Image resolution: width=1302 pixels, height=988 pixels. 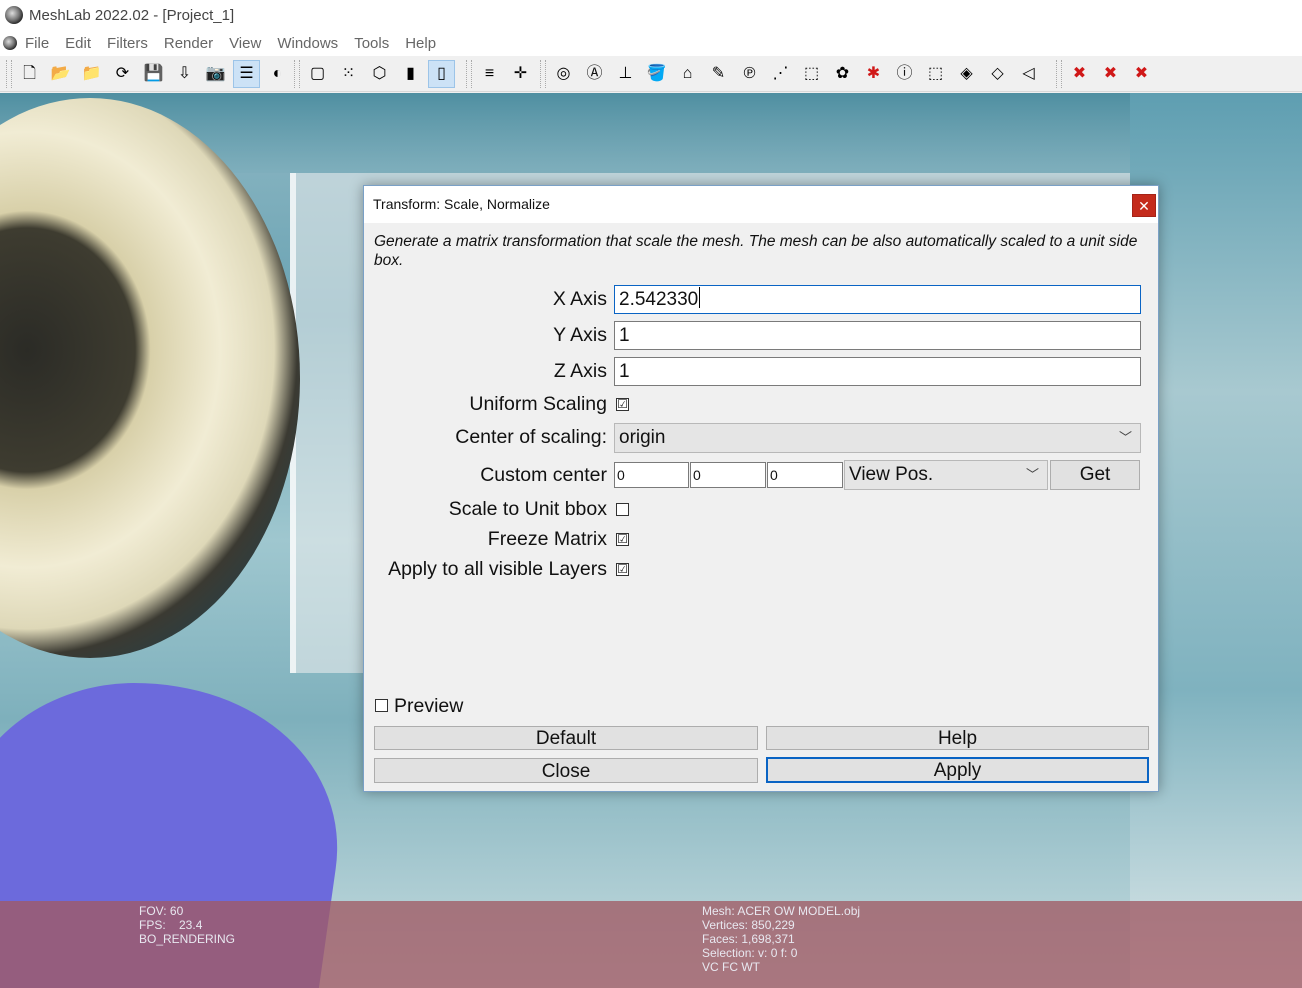 I want to click on select-vertices-icon: ⋰, so click(x=780, y=73).